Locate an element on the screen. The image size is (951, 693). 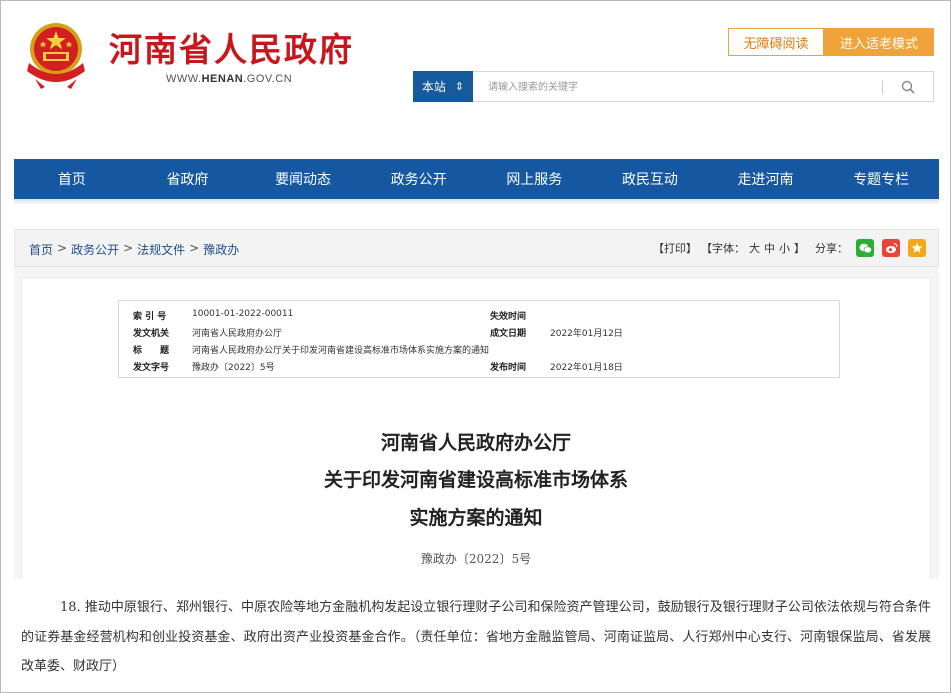
breadcrumb-regulations: 法规文件 is located at coordinates (161, 249).